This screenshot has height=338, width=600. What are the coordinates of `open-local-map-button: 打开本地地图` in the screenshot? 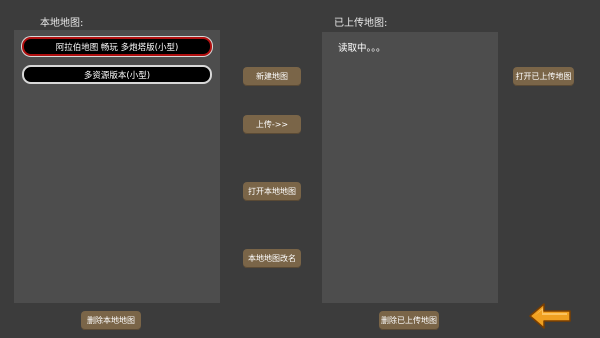 It's located at (272, 191).